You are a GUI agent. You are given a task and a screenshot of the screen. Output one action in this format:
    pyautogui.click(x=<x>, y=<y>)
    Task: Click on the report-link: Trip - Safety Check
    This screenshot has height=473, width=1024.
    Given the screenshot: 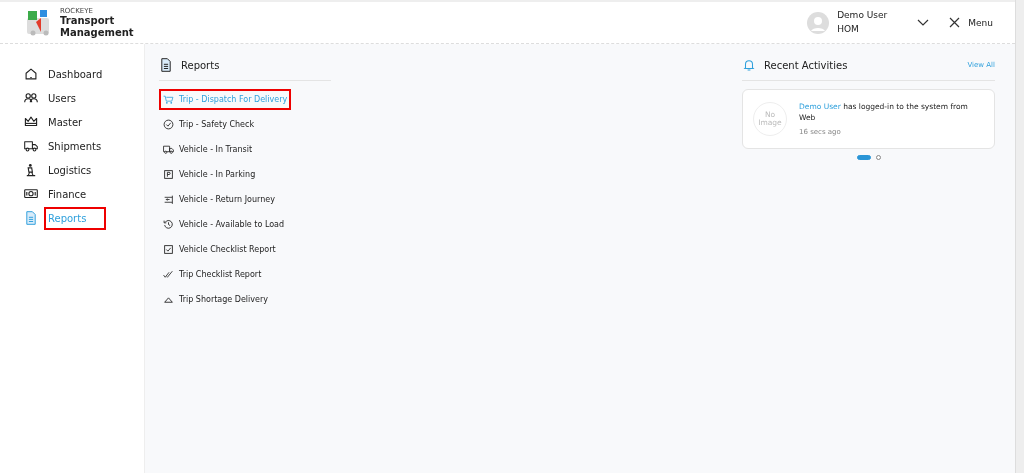 What is the action you would take?
    pyautogui.click(x=208, y=124)
    